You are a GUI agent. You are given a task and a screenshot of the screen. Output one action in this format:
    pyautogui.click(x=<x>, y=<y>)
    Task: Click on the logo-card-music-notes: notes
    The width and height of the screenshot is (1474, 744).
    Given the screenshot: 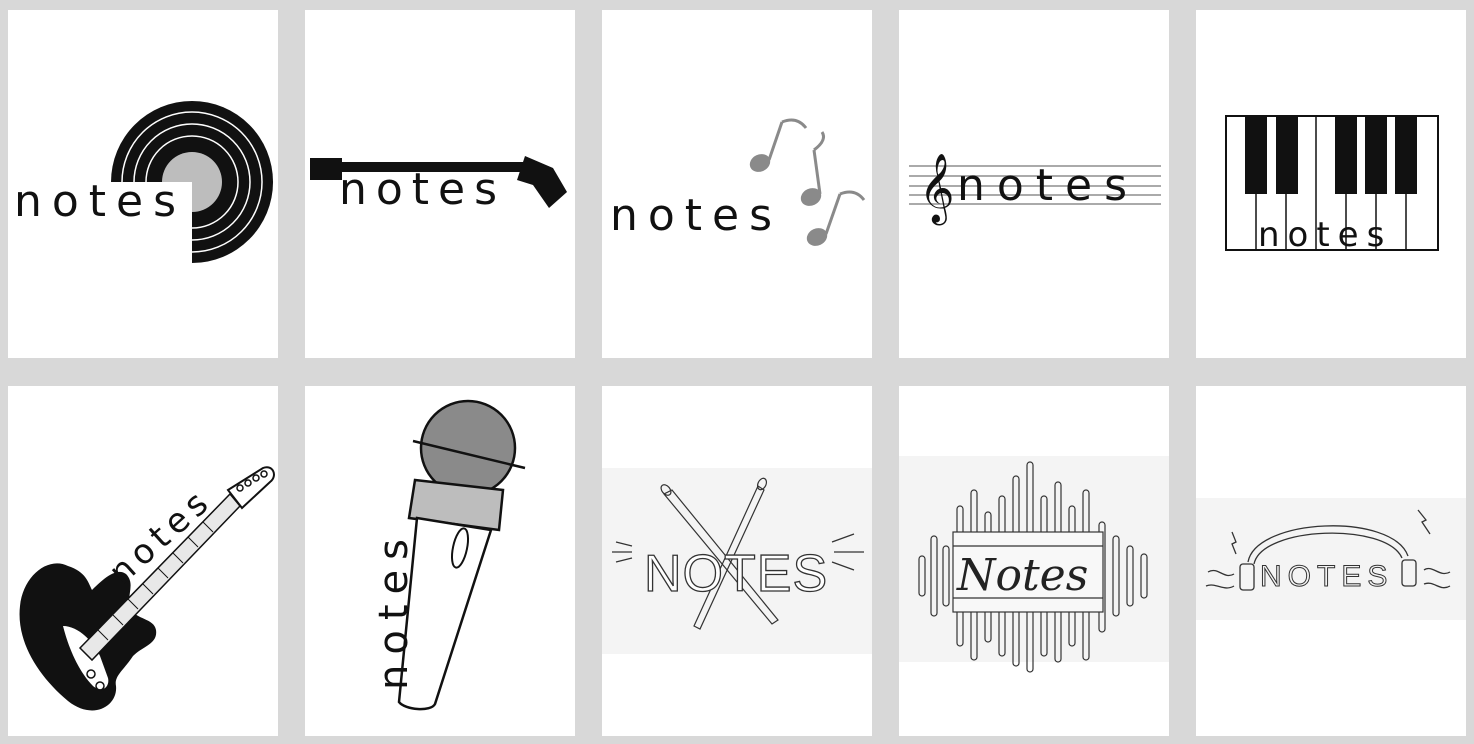 What is the action you would take?
    pyautogui.click(x=737, y=184)
    